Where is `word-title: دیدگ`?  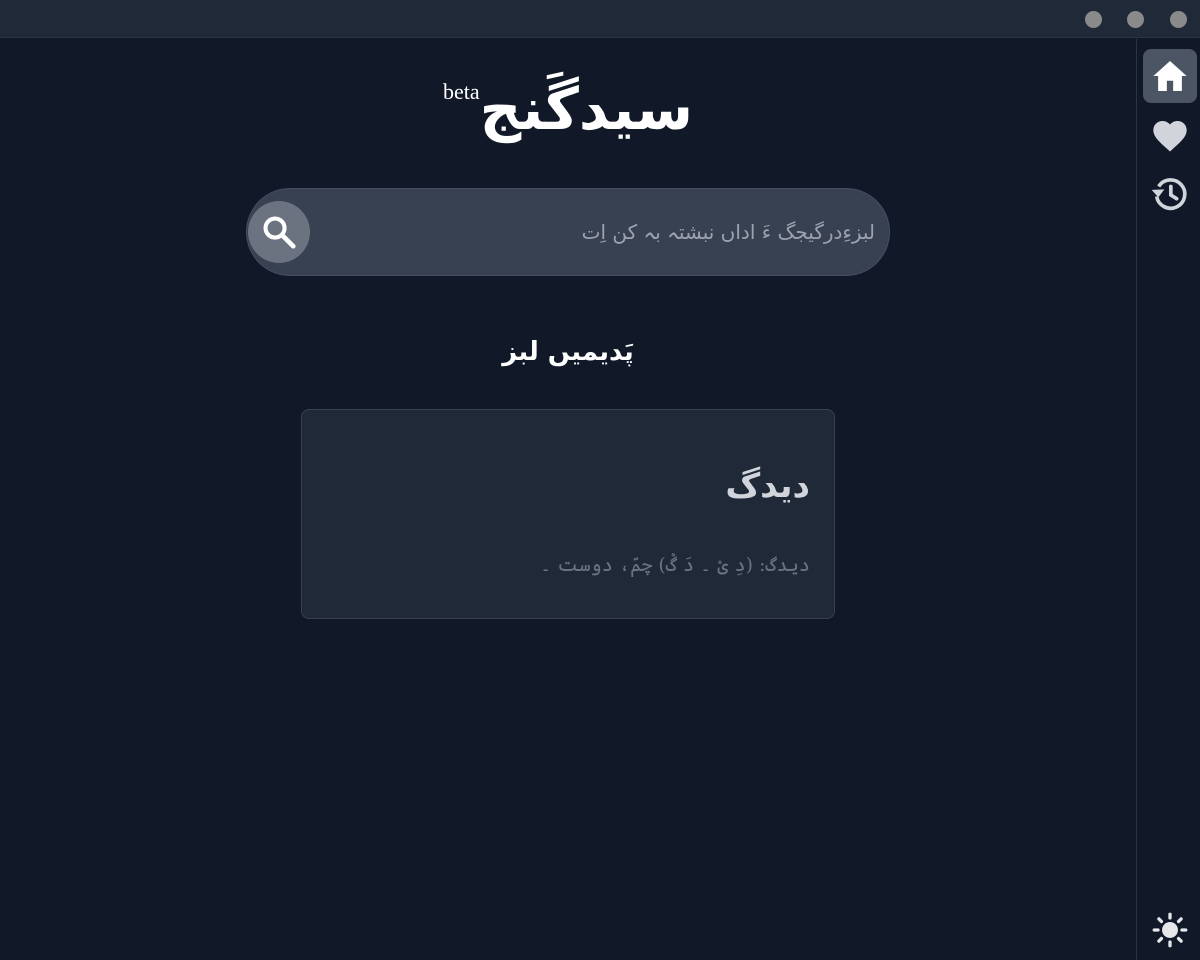 word-title: دیدگ is located at coordinates (767, 486).